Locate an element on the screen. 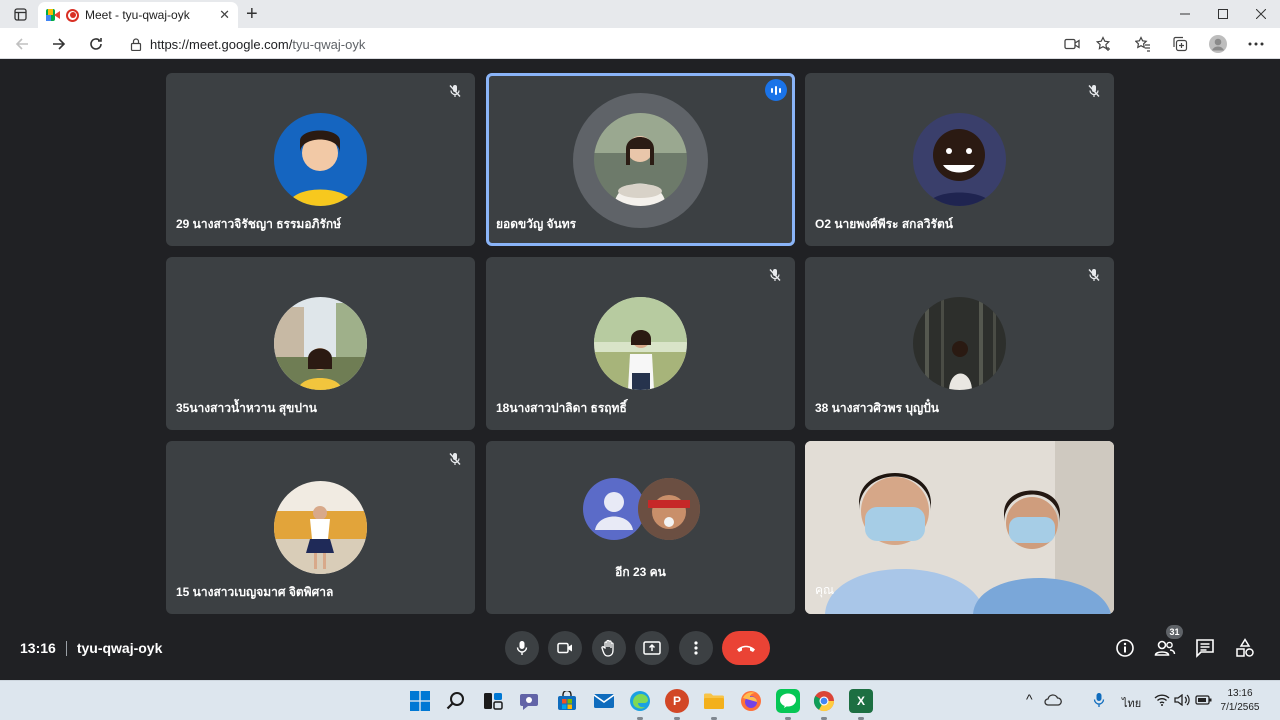 The height and width of the screenshot is (720, 1280). reload-button is located at coordinates (96, 44).